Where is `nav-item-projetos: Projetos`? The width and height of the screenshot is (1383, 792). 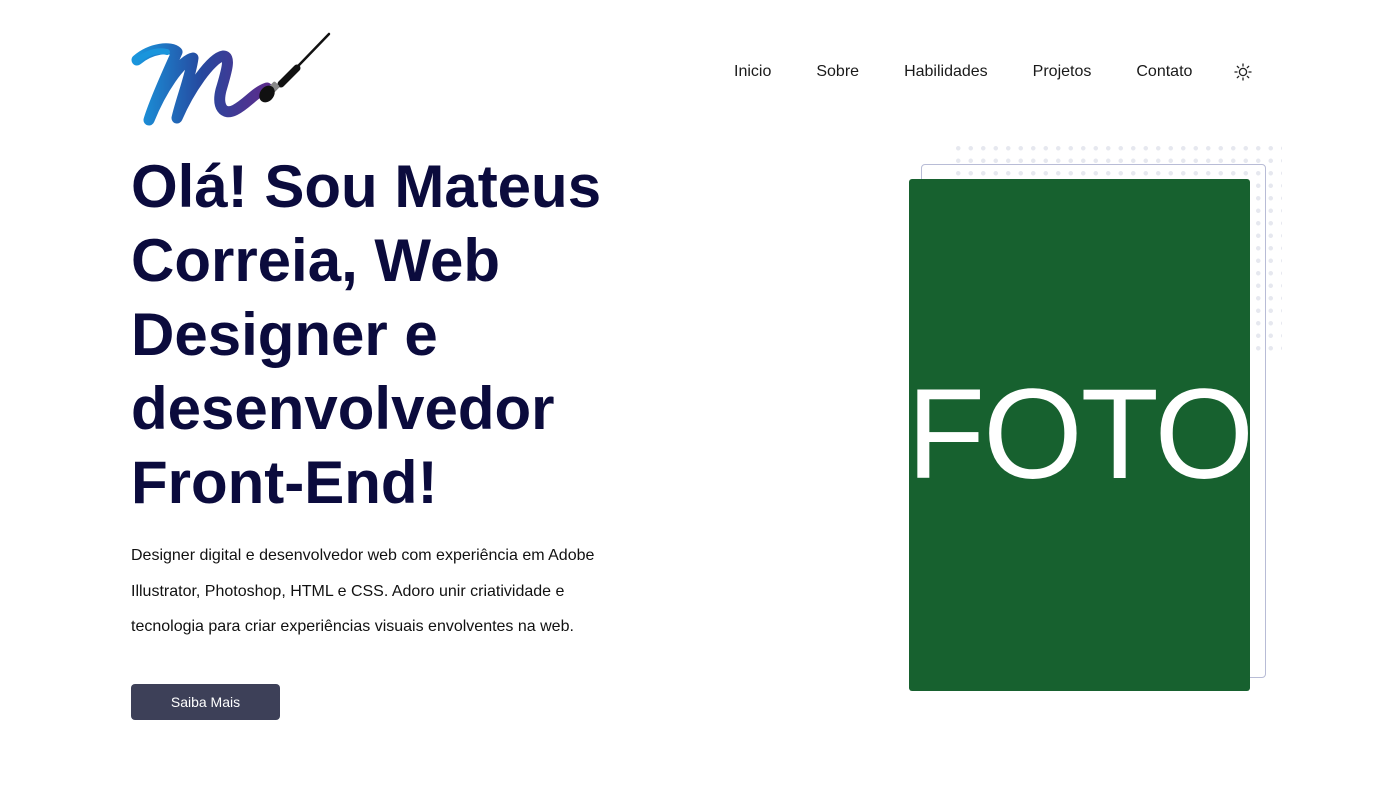
nav-item-projetos: Projetos is located at coordinates (1062, 72).